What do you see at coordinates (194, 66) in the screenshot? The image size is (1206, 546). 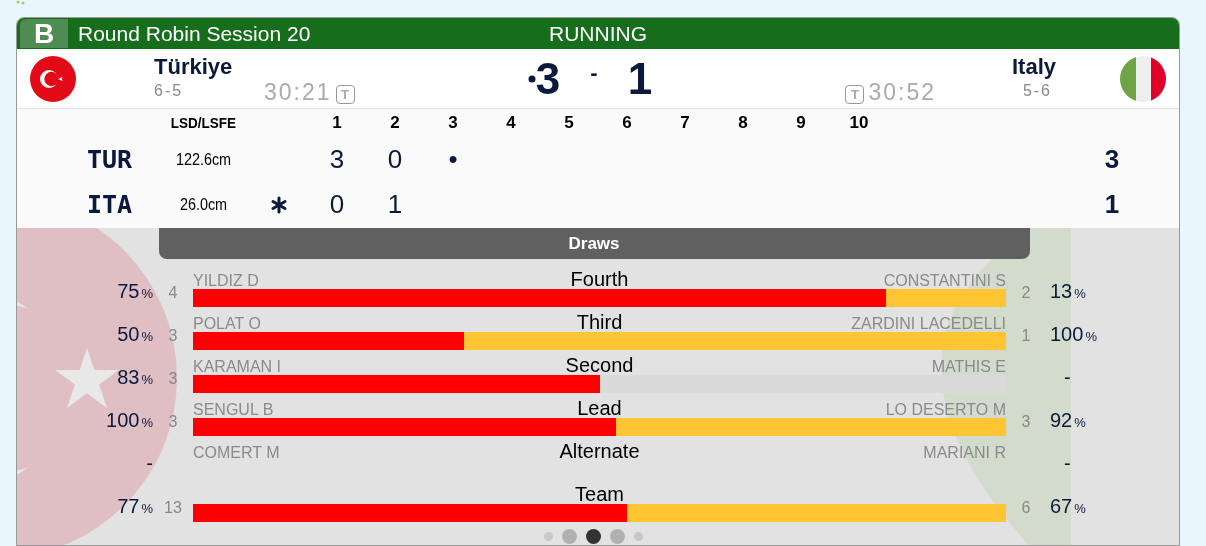 I see `team-name: Türkiye` at bounding box center [194, 66].